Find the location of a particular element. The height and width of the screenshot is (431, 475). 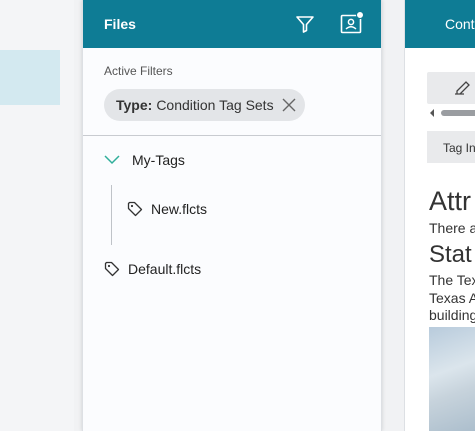

notification-dot is located at coordinates (360, 15).